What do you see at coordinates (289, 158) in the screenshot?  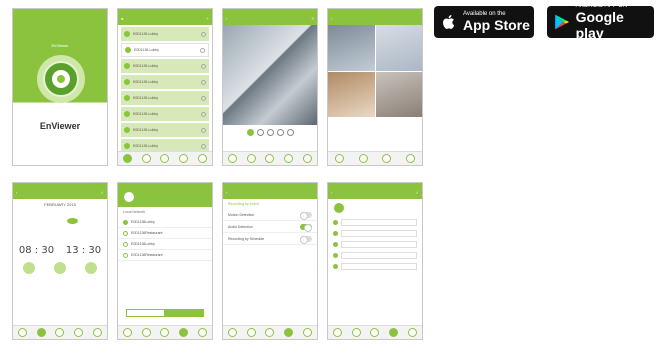 I see `talk-icon` at bounding box center [289, 158].